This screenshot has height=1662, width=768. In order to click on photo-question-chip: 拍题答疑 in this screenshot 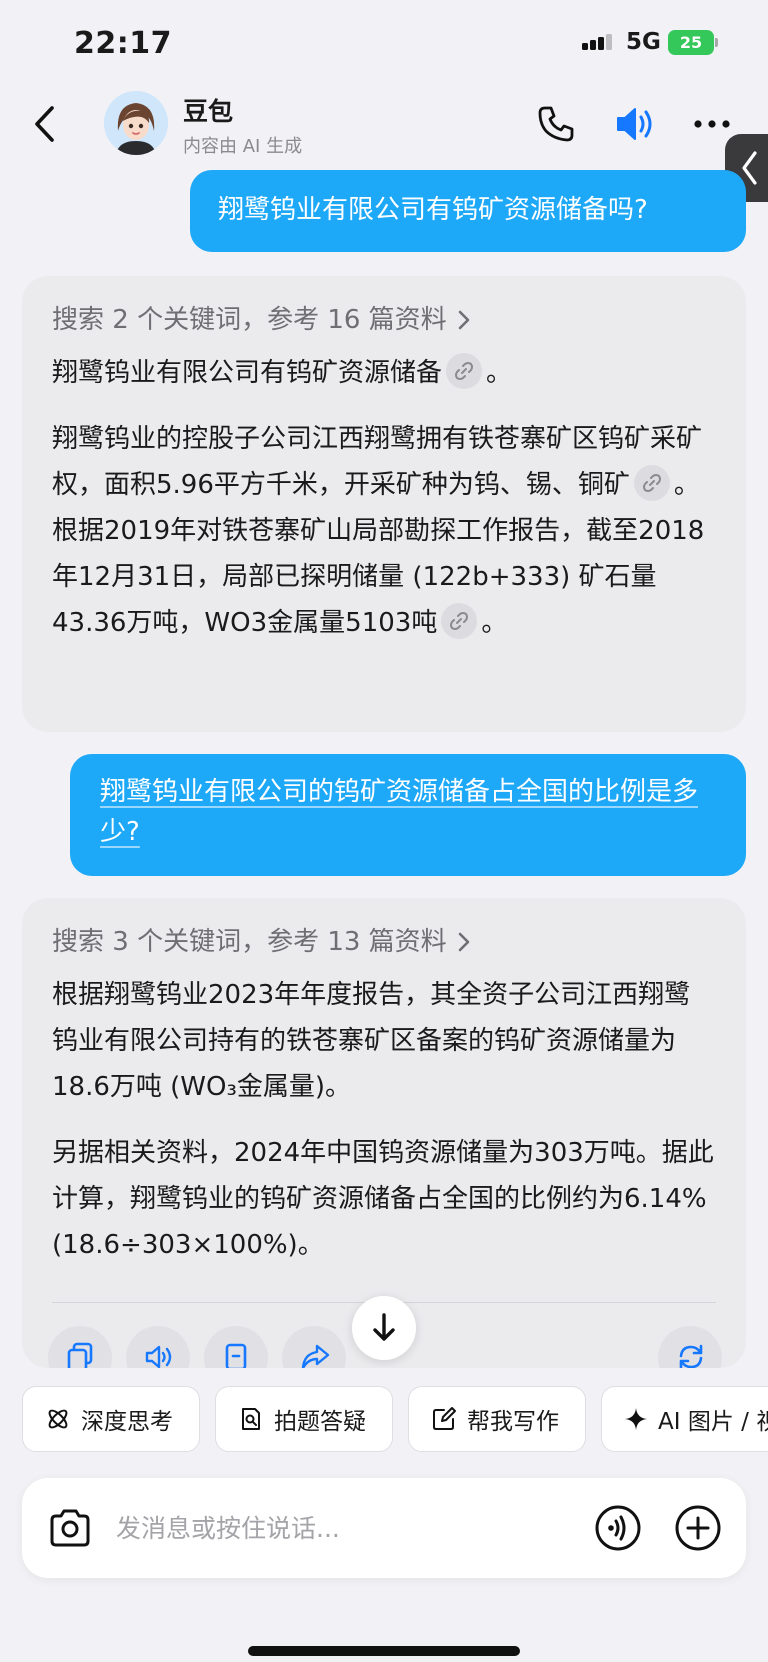, I will do `click(304, 1419)`.